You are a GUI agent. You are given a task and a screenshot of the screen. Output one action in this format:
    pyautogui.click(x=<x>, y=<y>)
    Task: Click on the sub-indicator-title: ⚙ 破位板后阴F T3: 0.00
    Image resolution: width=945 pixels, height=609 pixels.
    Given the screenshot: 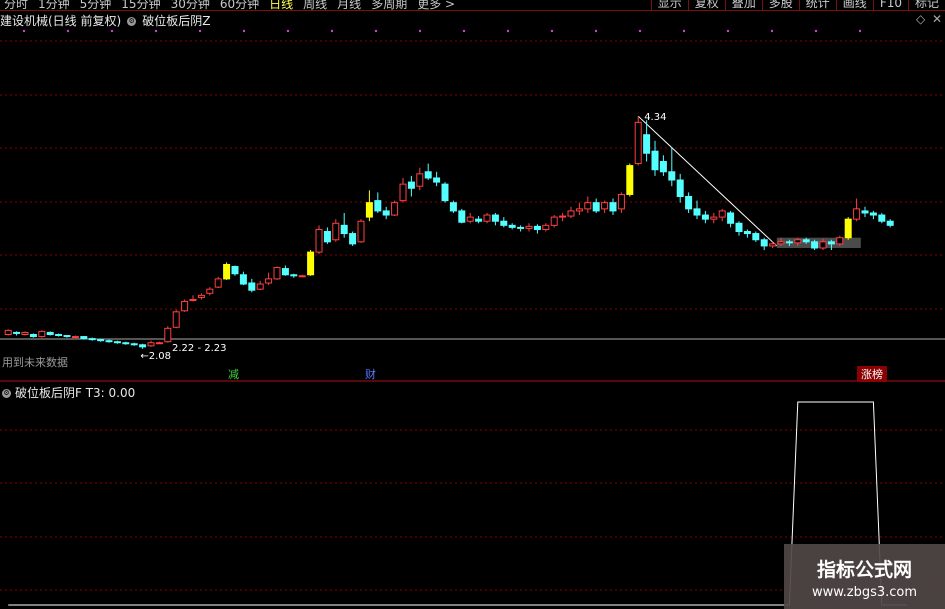 What is the action you would take?
    pyautogui.click(x=68, y=392)
    